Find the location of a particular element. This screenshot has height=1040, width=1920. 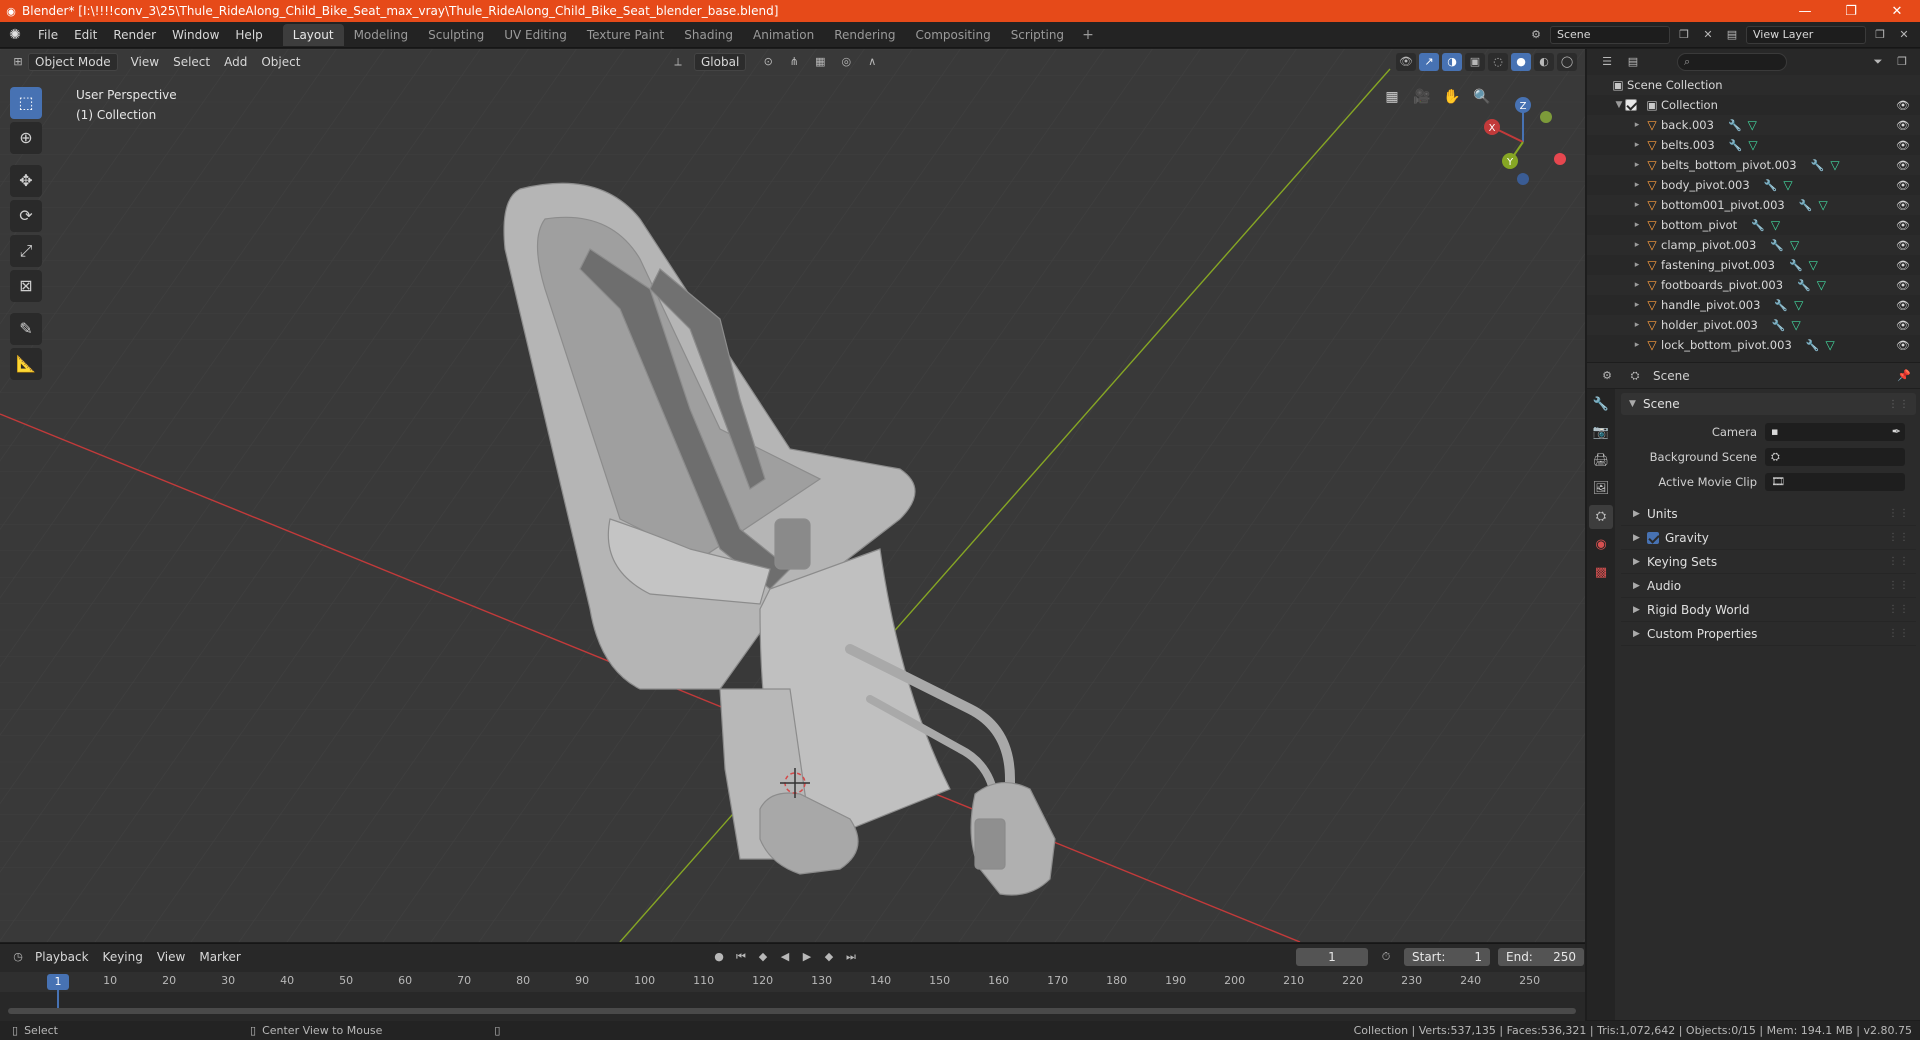

outliner-object-row: ▸ ▽ body_pivot.003 🔧 ▽ 👁 is located at coordinates (1753, 185).